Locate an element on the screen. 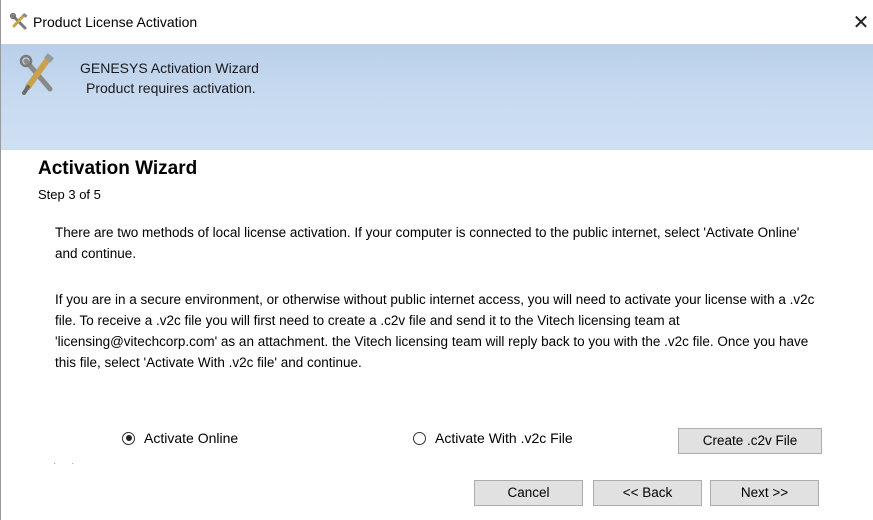 This screenshot has height=520, width=873. activate-online-label: Activate Online is located at coordinates (191, 438).